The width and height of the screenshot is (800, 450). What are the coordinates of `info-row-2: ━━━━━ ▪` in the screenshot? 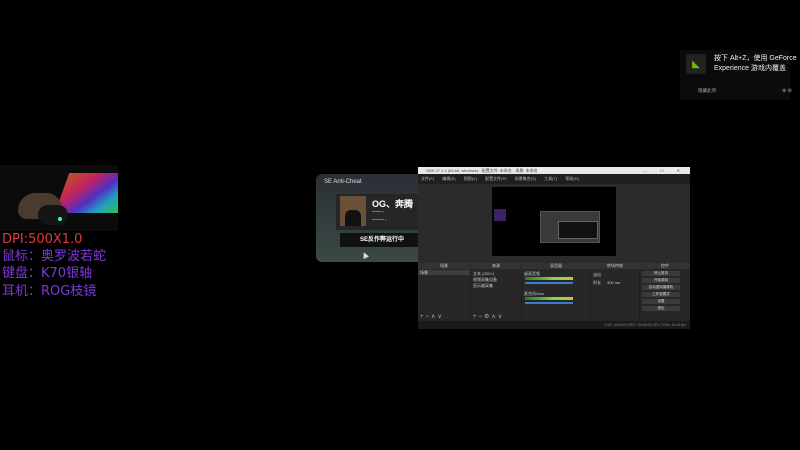 It's located at (379, 219).